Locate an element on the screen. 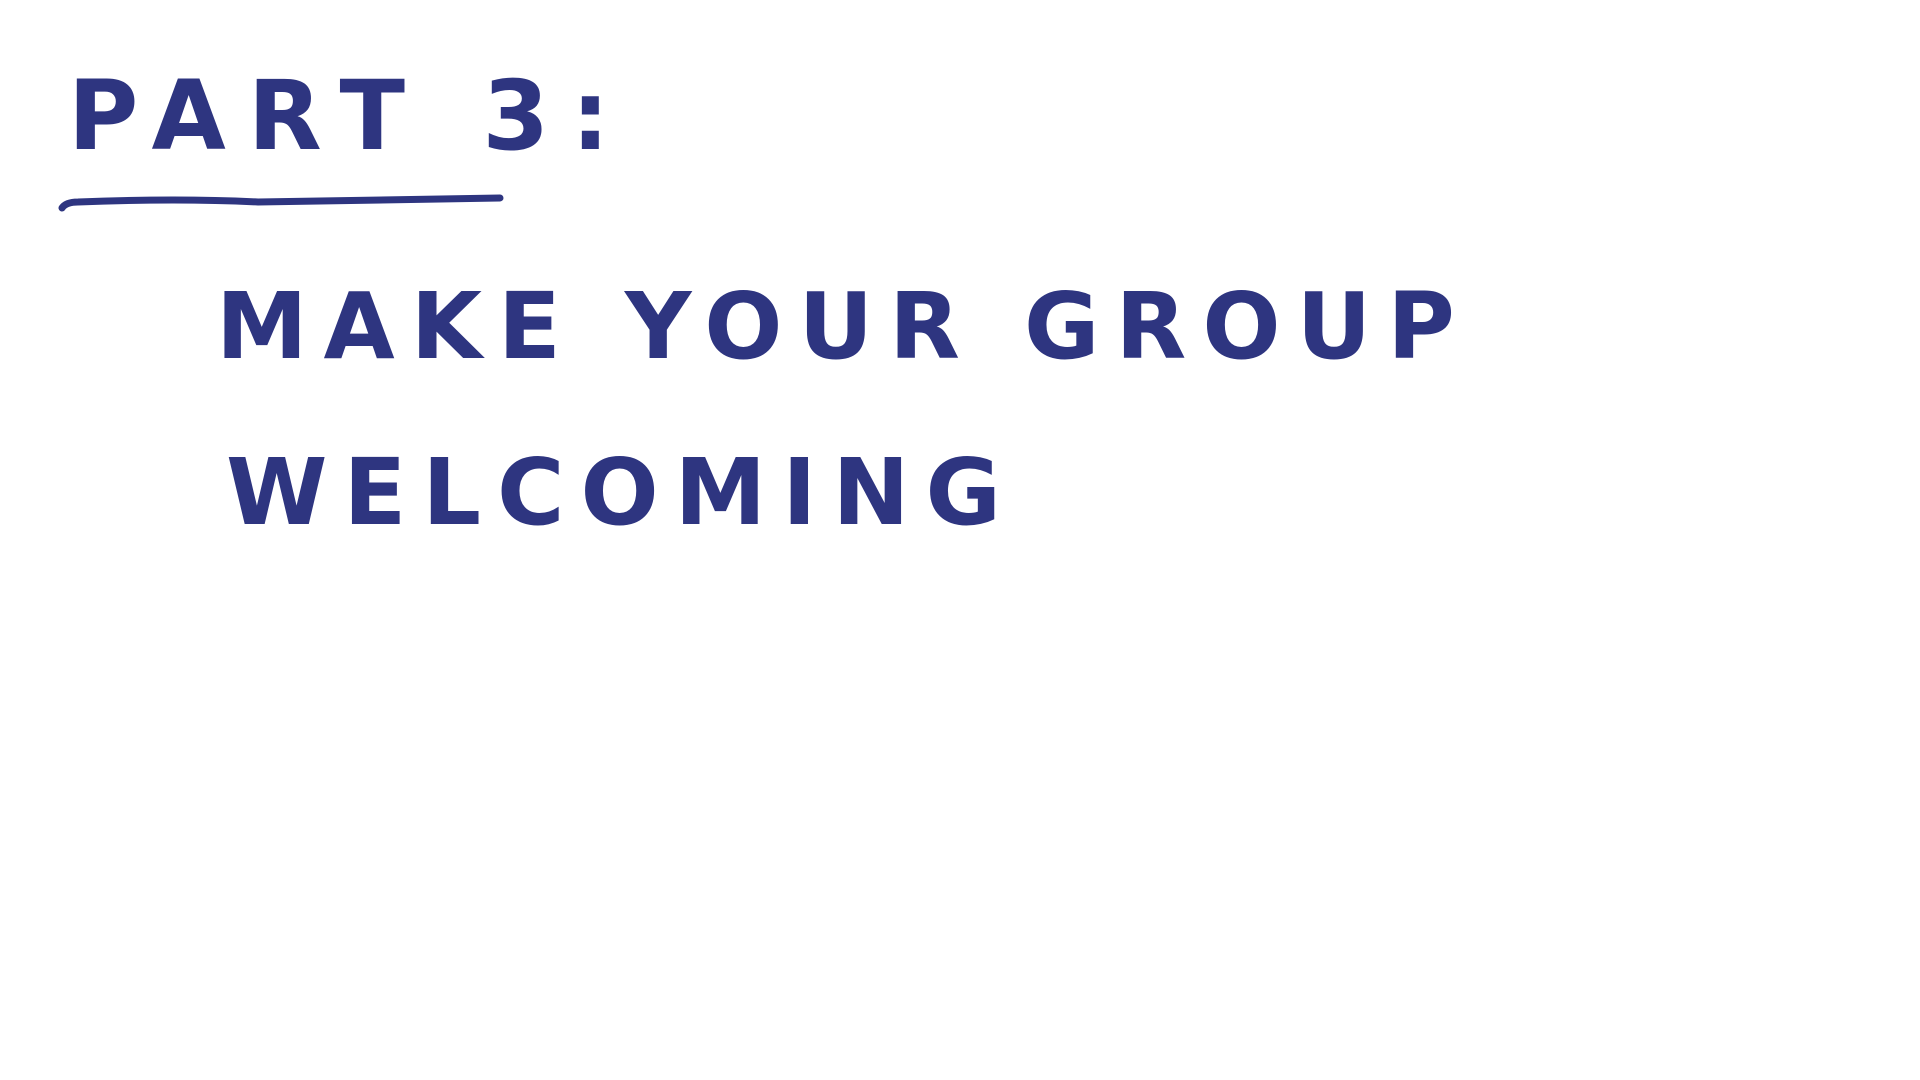 This screenshot has width=1920, height=1080. underline-stroke is located at coordinates (281, 203).